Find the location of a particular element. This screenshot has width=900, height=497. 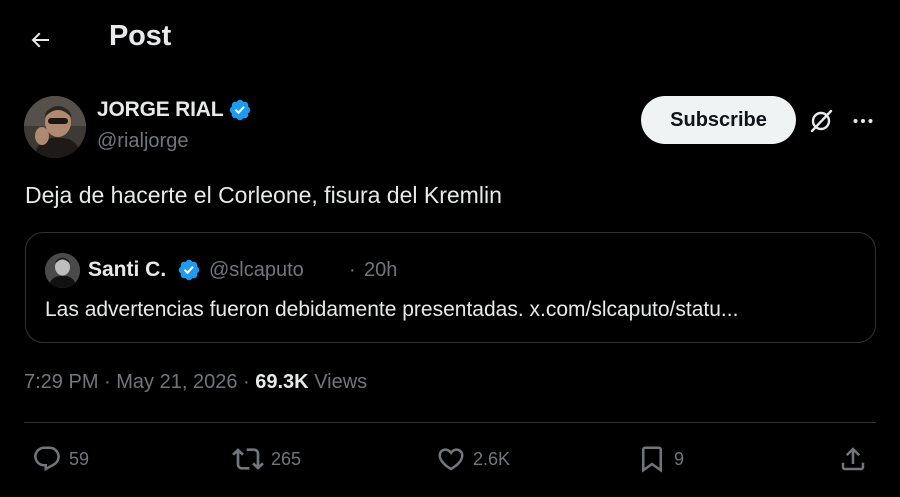

page-title: Post is located at coordinates (140, 36).